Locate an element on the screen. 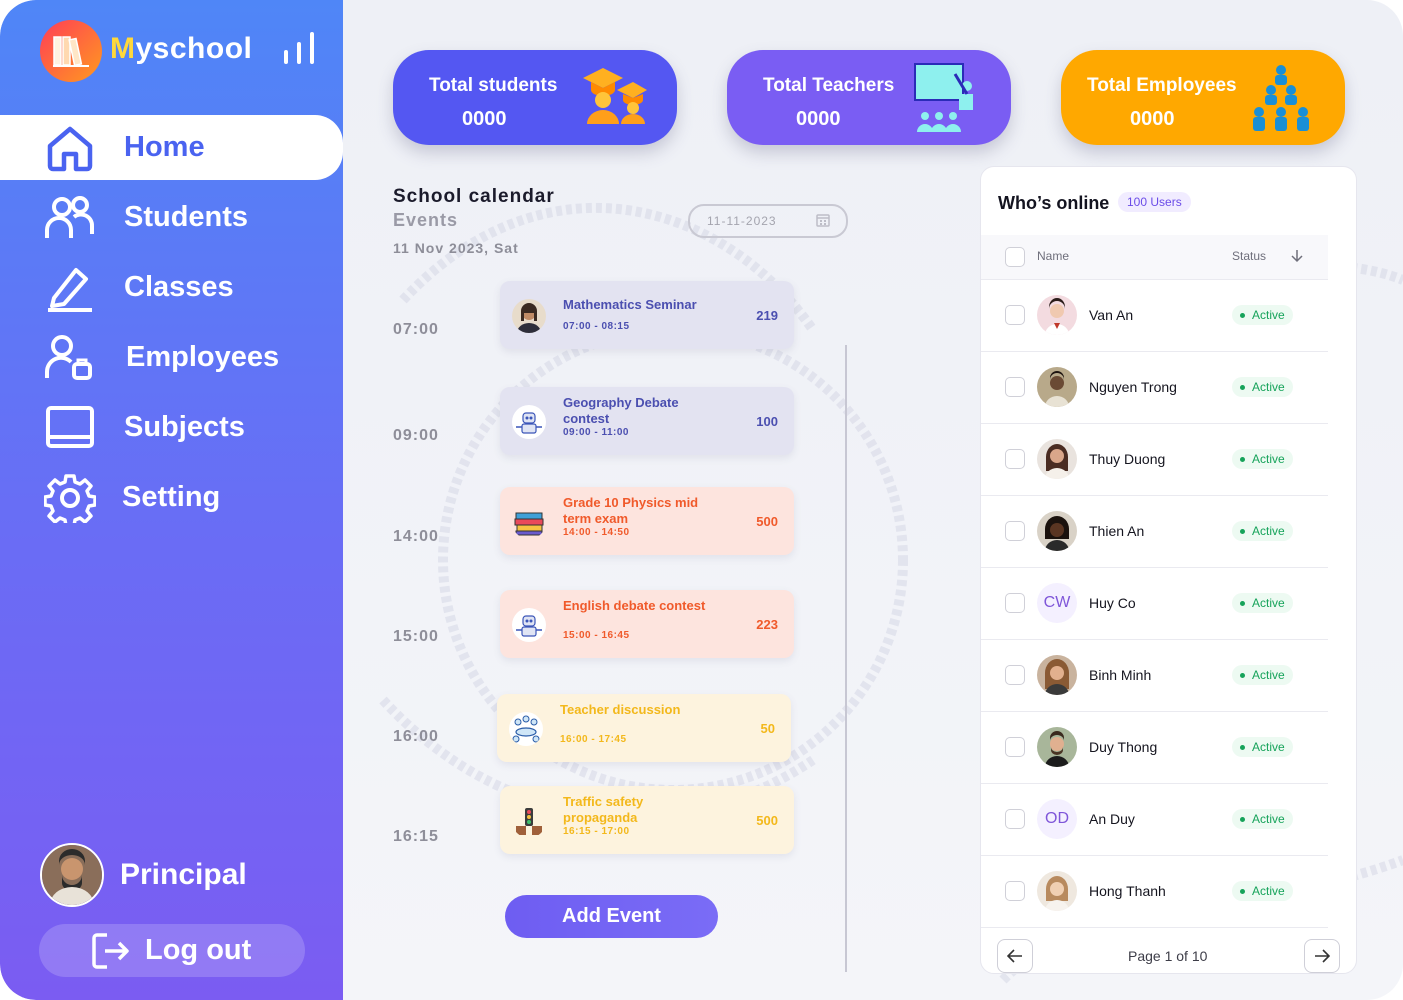 The height and width of the screenshot is (1000, 1403). logout-button: Log out is located at coordinates (172, 950).